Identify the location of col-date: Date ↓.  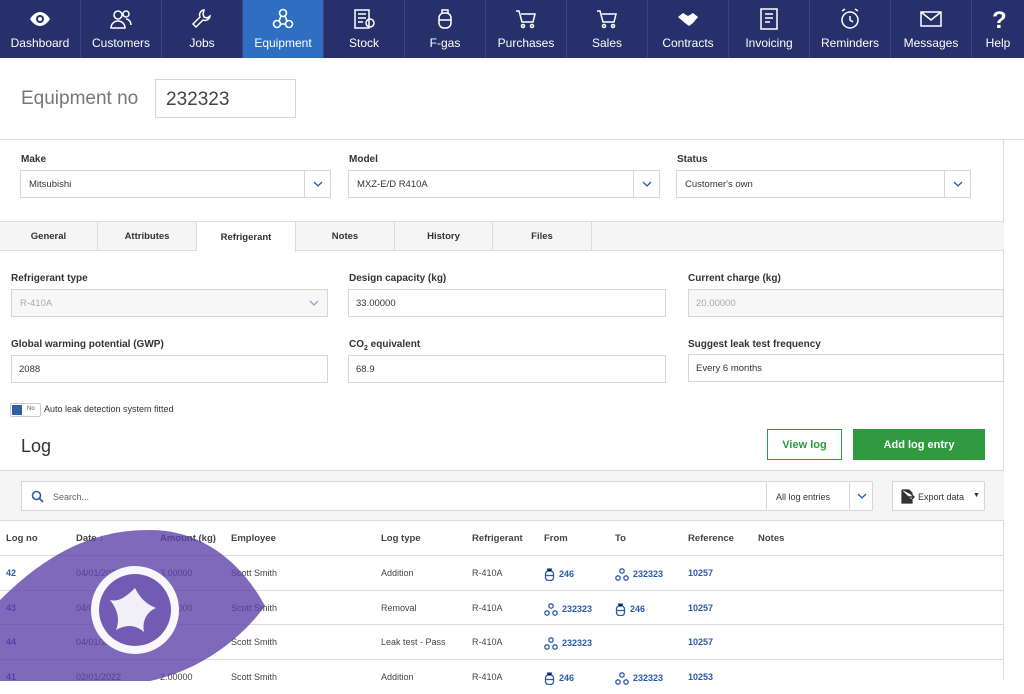
(90, 538).